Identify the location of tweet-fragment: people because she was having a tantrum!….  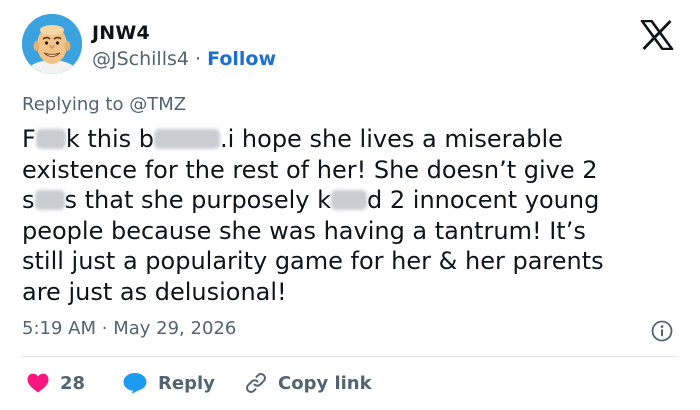
(304, 230).